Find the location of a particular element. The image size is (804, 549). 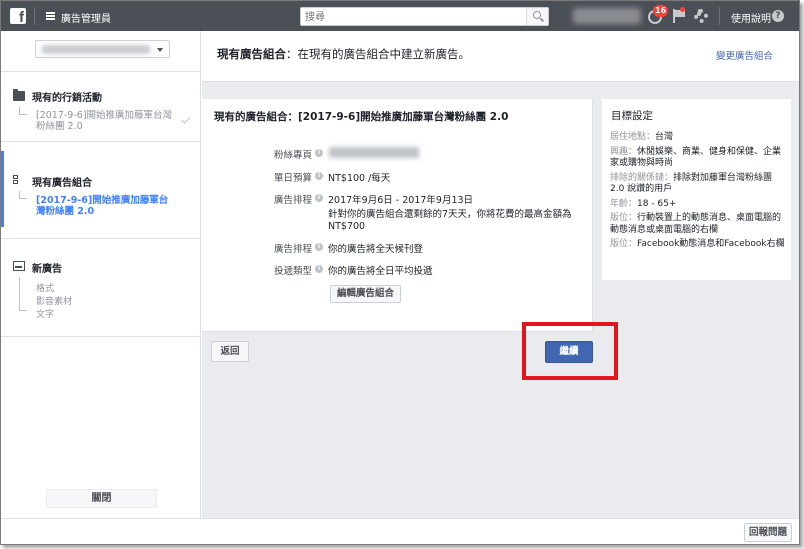

account-name-blurred is located at coordinates (607, 16).